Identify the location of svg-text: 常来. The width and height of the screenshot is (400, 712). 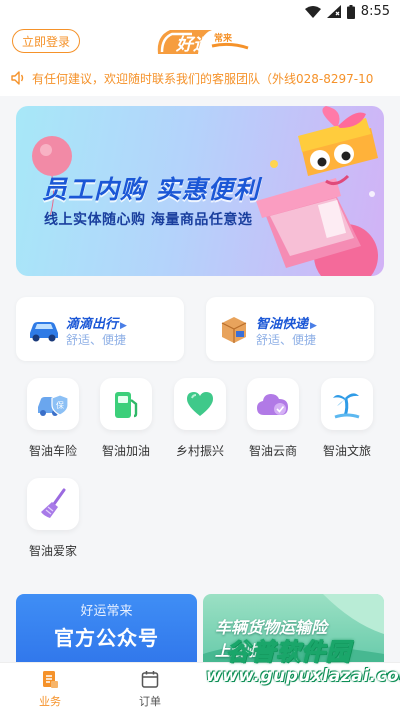
(223, 38).